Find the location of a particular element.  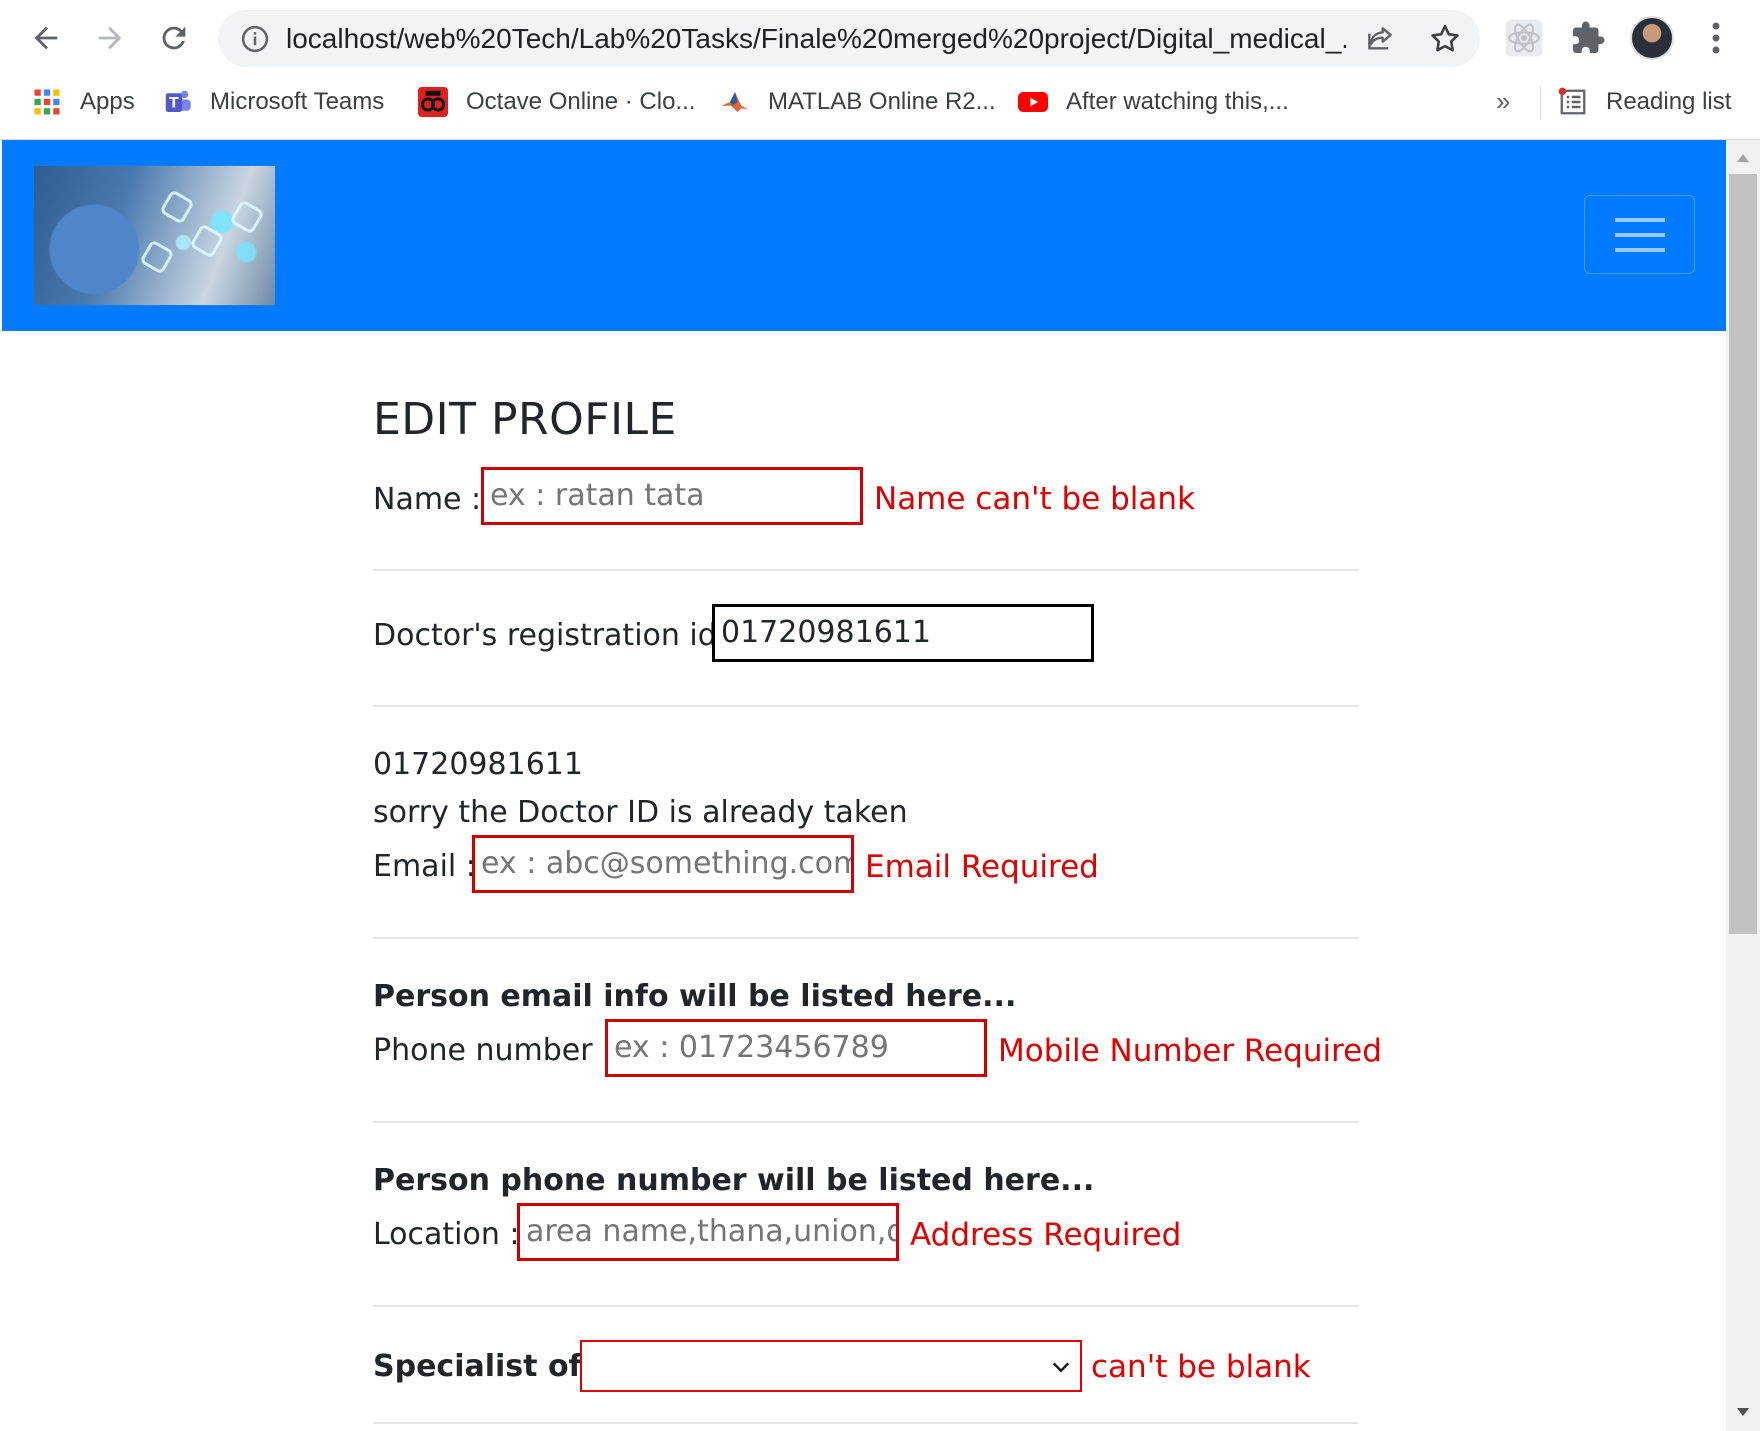

name-label: Name : is located at coordinates (427, 499).